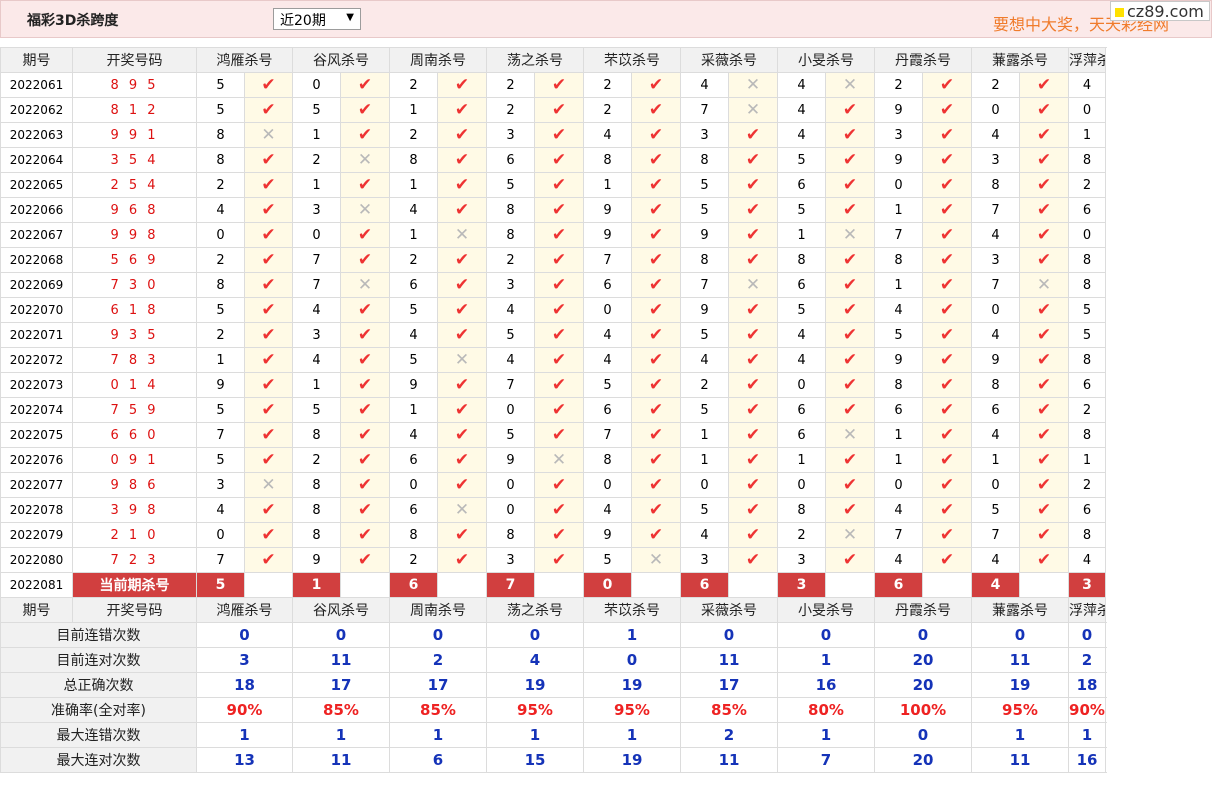  Describe the element at coordinates (1160, 11) in the screenshot. I see `site-logo: cz89.com` at that location.